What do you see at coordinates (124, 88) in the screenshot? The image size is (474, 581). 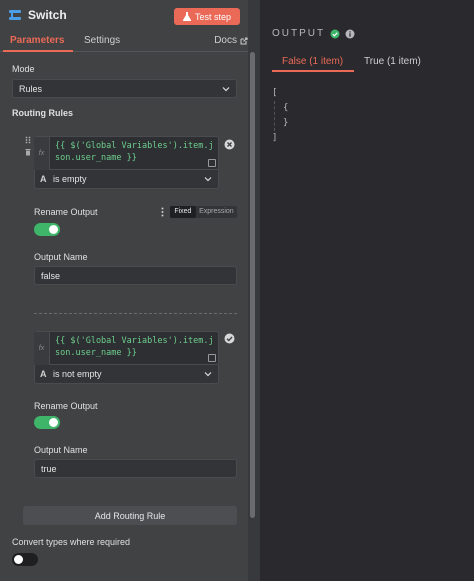 I see `mode-select: Rules` at bounding box center [124, 88].